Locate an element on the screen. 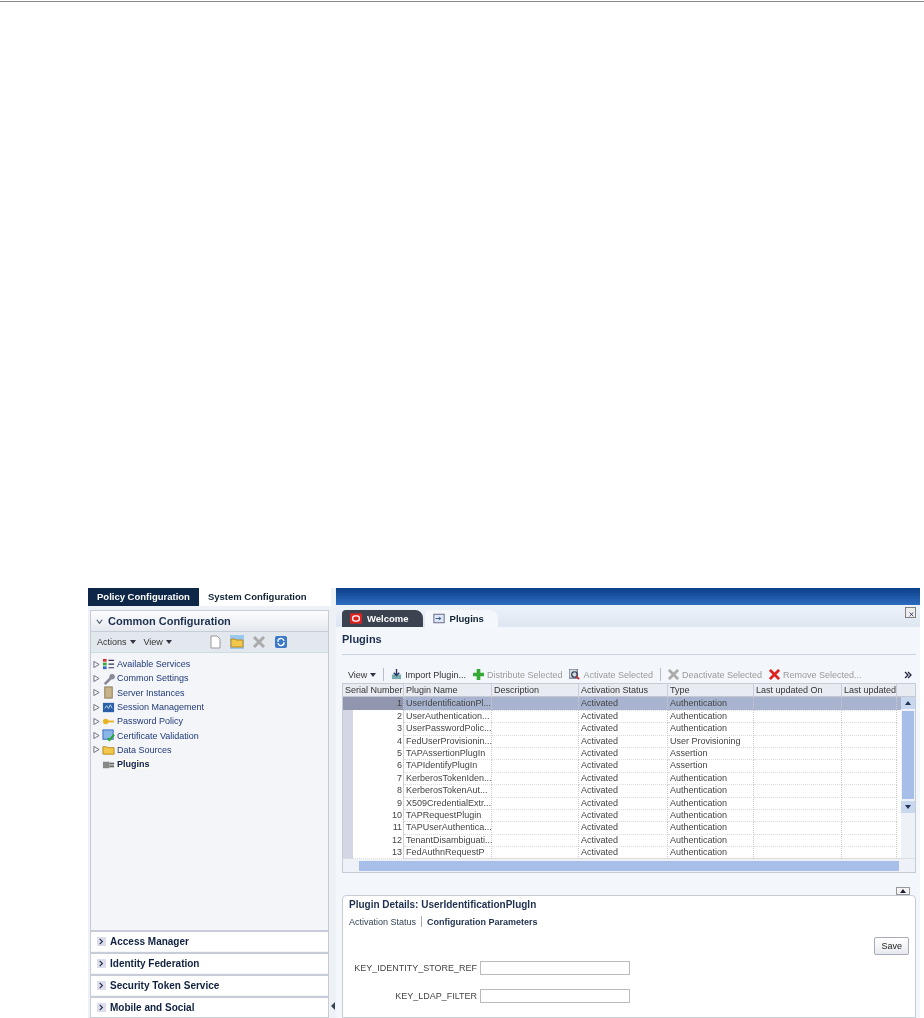  table-row: 6 TAPIdentifyPlugIn Activated Assertion is located at coordinates (622, 765).